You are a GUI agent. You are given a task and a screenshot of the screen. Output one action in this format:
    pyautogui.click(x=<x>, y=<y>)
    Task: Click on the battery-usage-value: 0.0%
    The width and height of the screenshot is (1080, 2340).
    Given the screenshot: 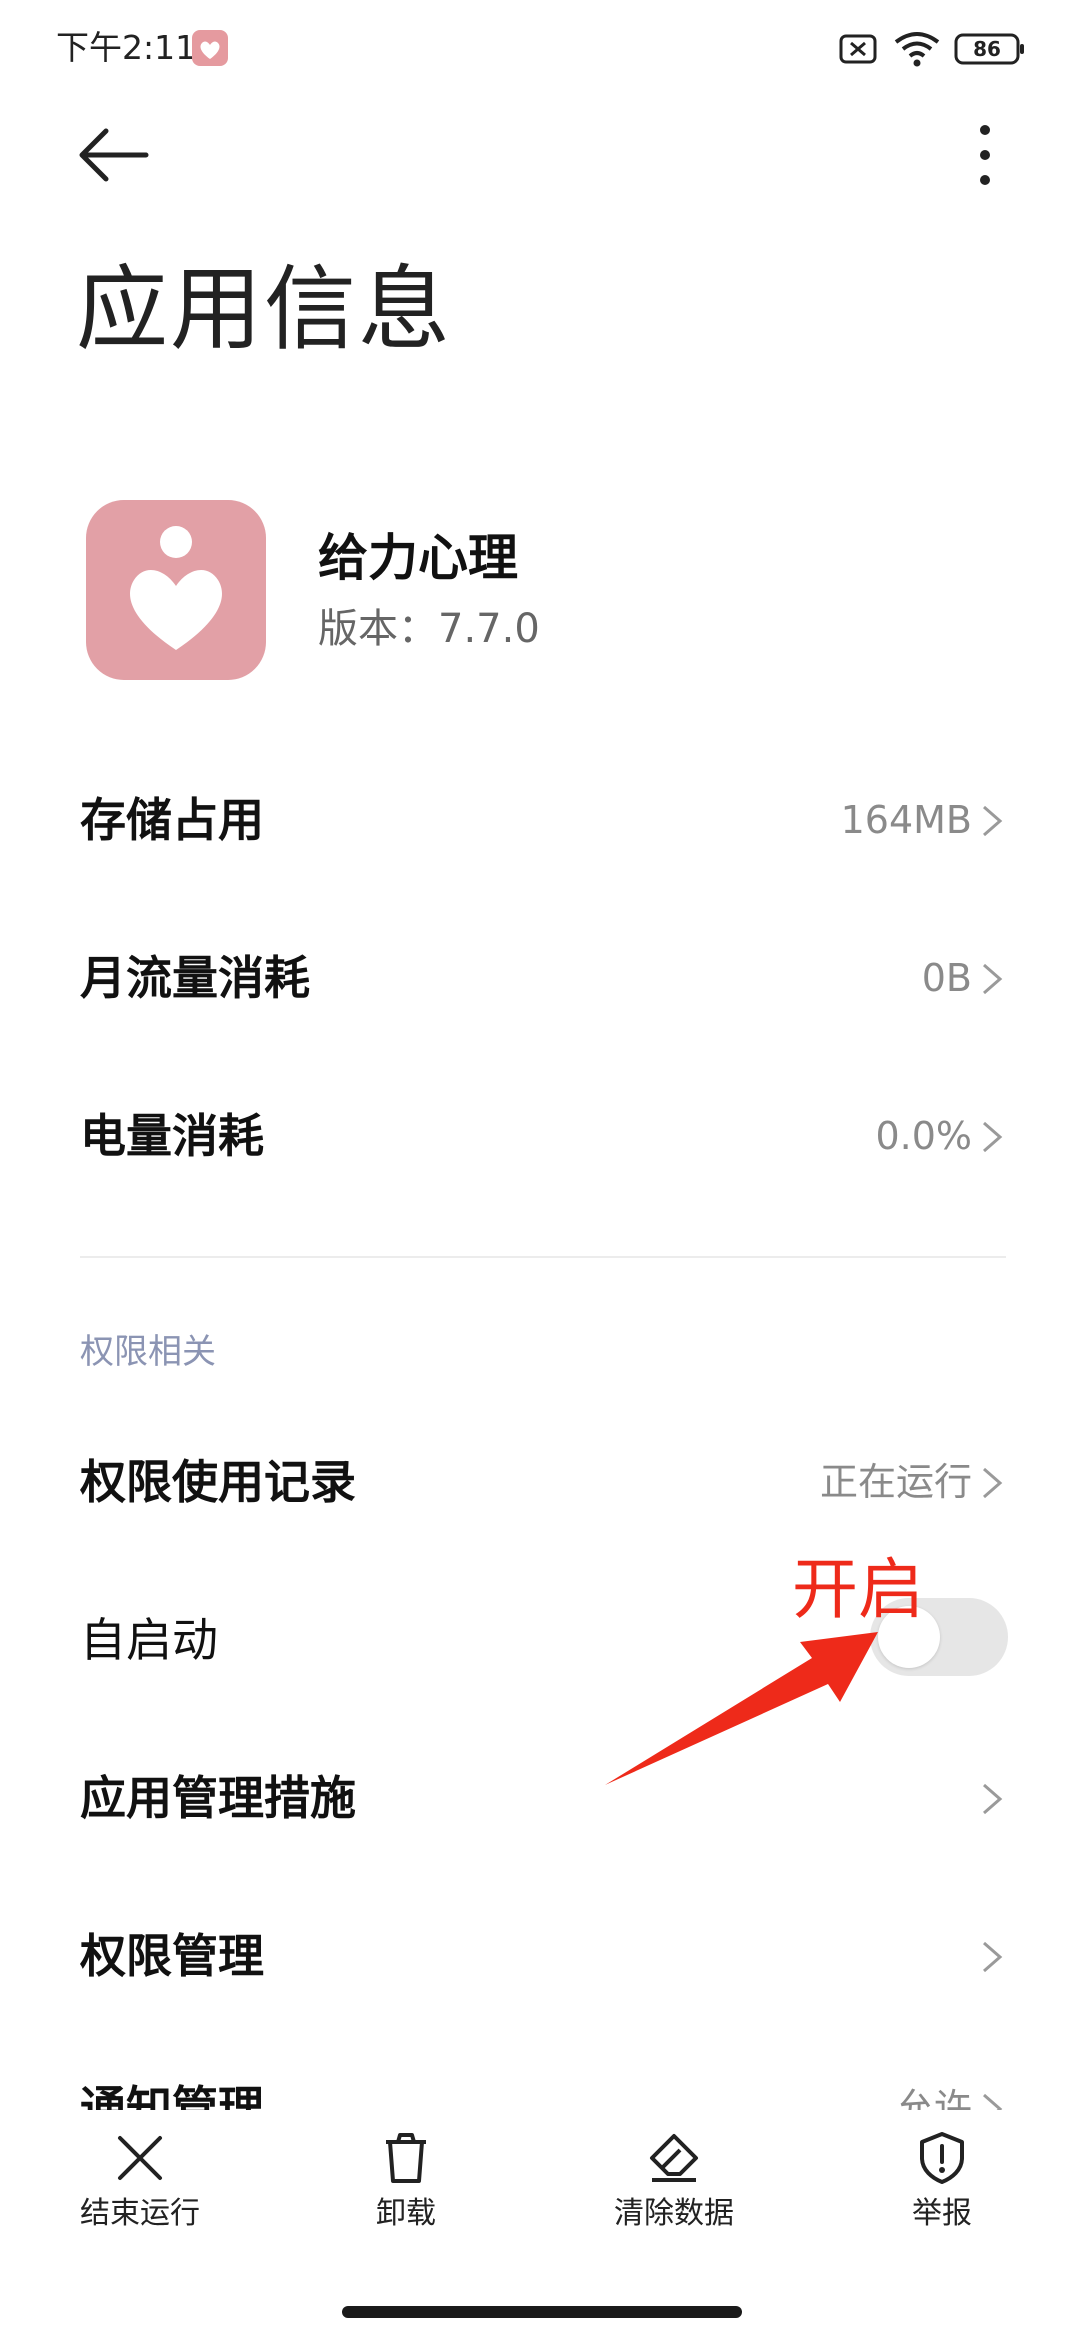 What is the action you would take?
    pyautogui.click(x=923, y=1136)
    